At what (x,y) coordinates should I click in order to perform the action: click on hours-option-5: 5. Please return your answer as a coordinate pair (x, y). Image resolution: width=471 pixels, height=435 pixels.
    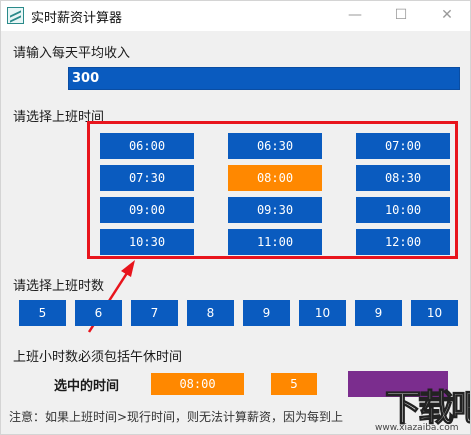
    Looking at the image, I should click on (42, 313).